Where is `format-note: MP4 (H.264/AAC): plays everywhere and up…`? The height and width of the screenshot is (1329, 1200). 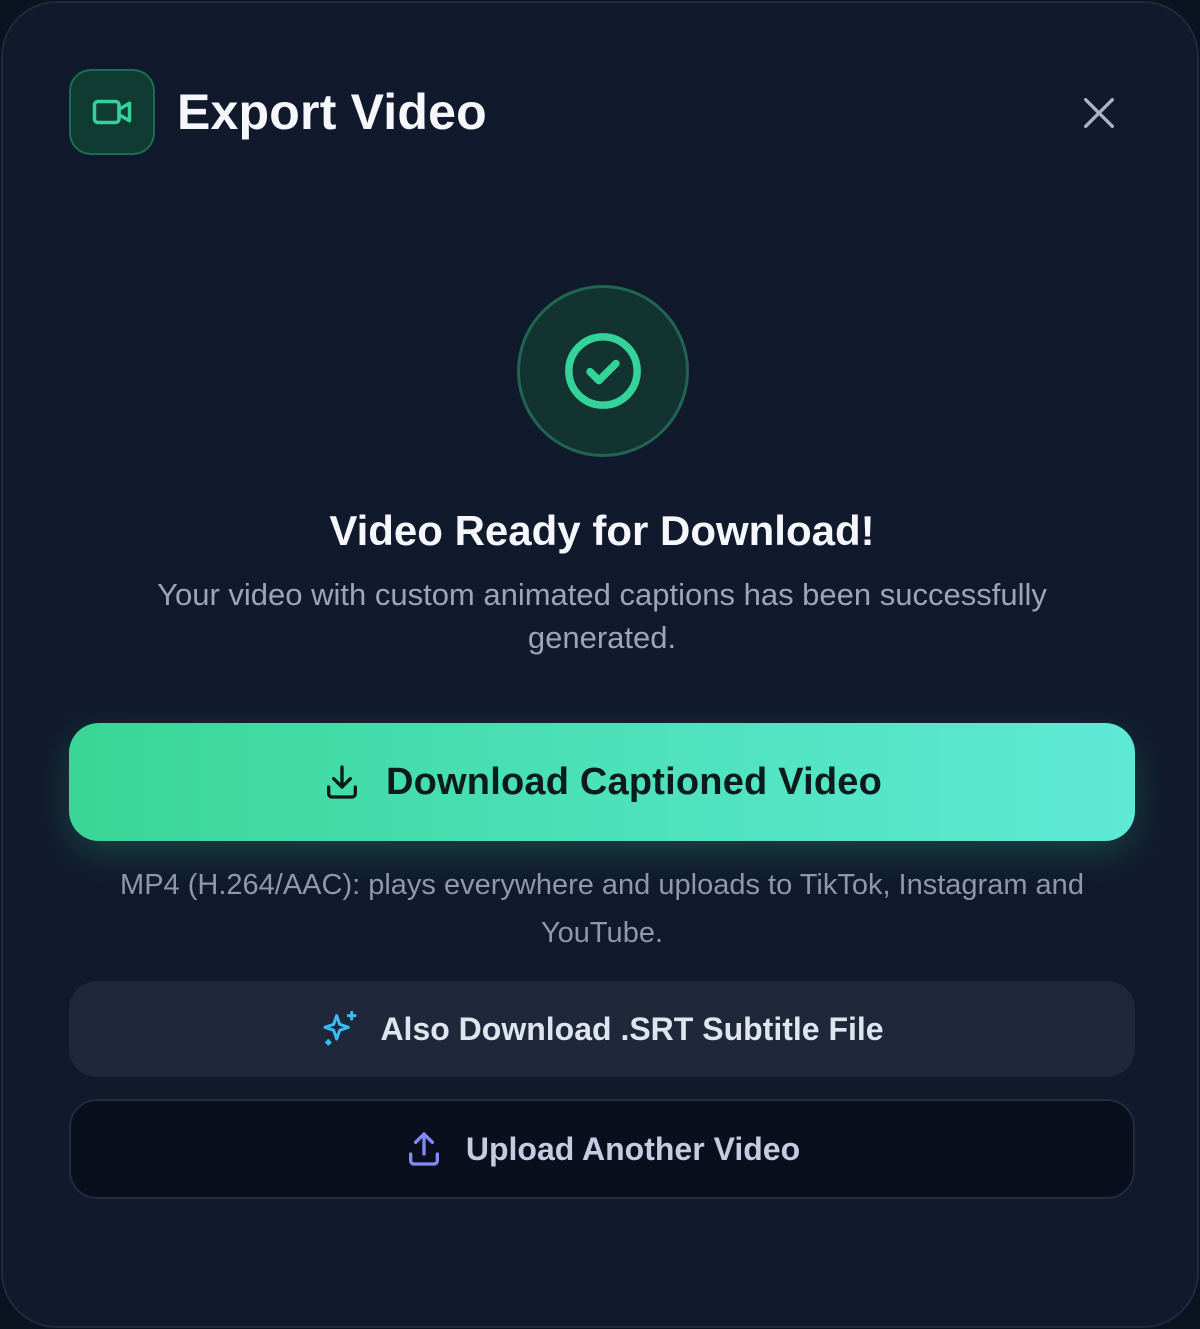
format-note: MP4 (H.264/AAC): plays everywhere and up… is located at coordinates (602, 909).